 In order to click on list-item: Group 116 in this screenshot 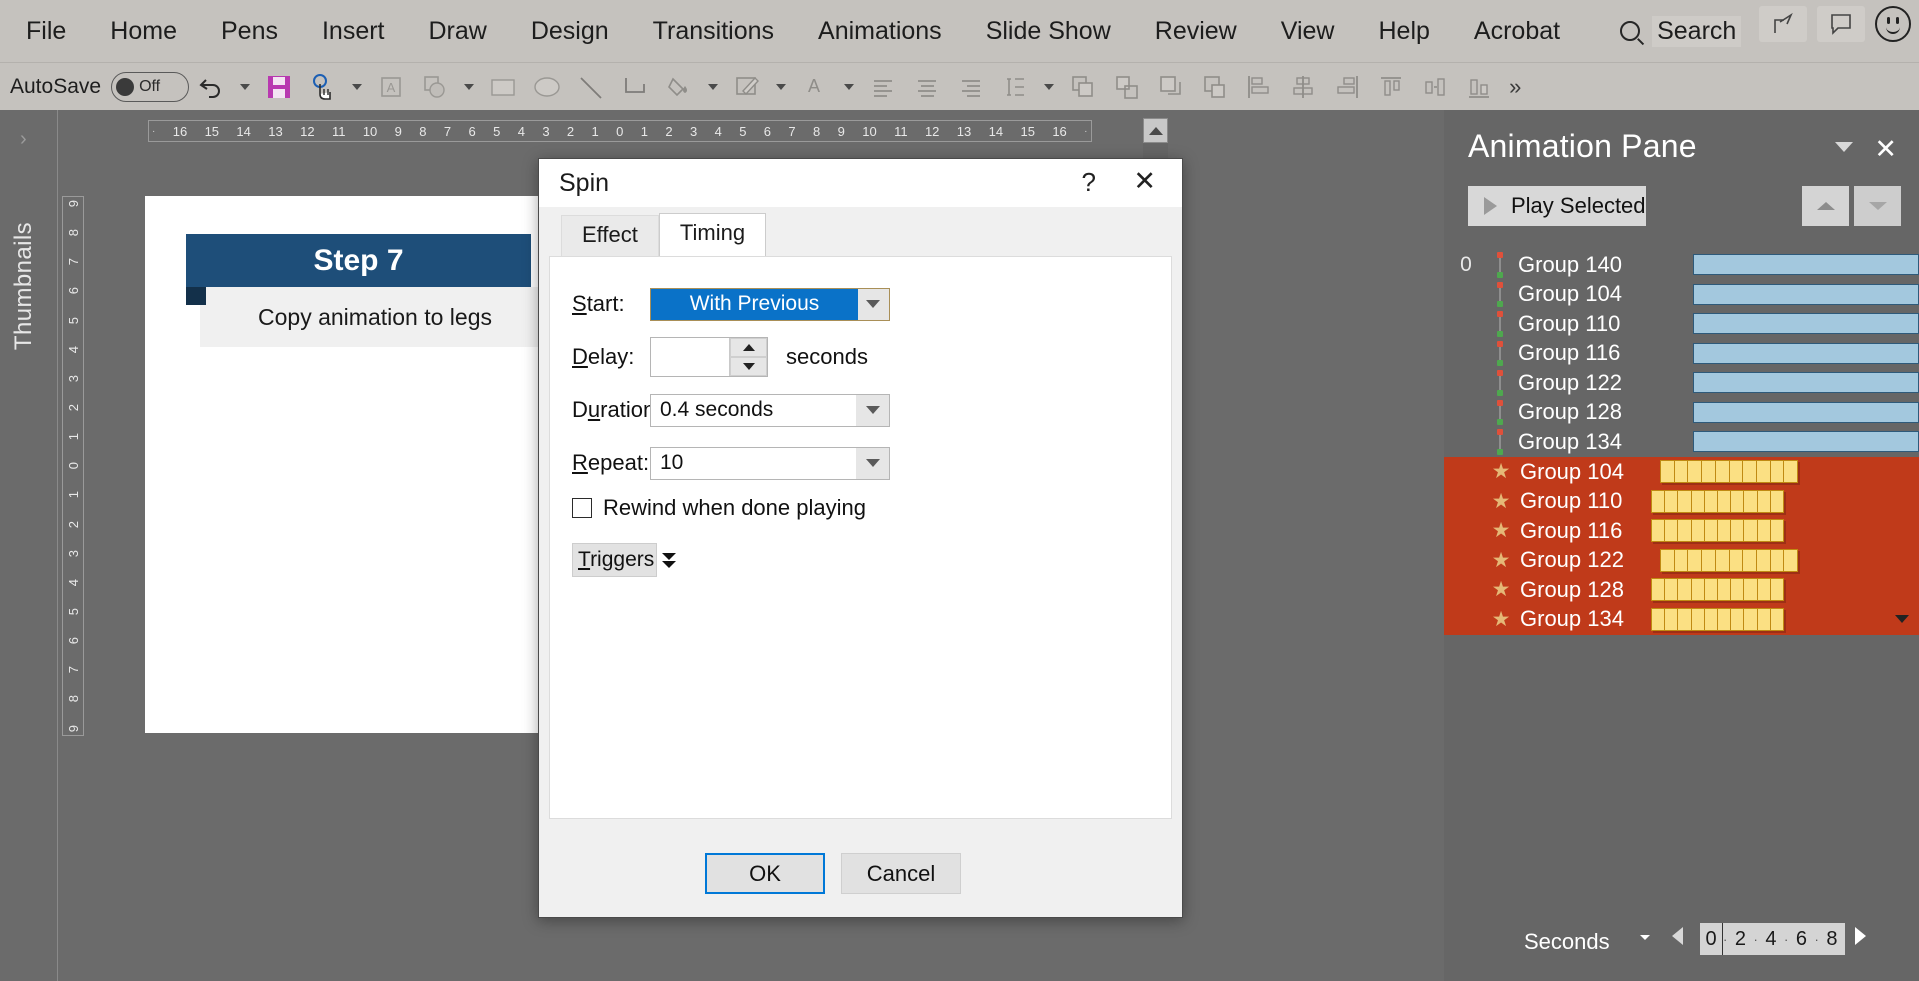, I will do `click(1681, 354)`.